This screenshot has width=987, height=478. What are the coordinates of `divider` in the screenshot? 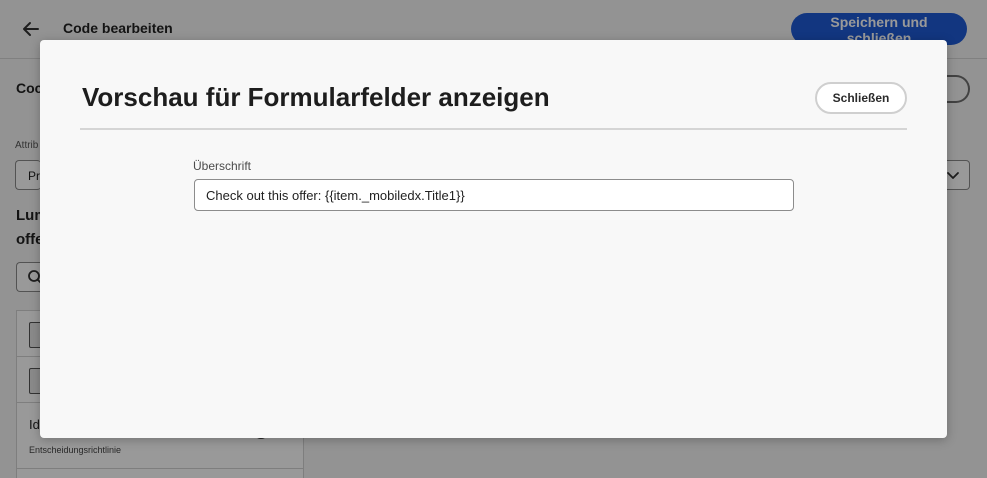 It's located at (493, 129).